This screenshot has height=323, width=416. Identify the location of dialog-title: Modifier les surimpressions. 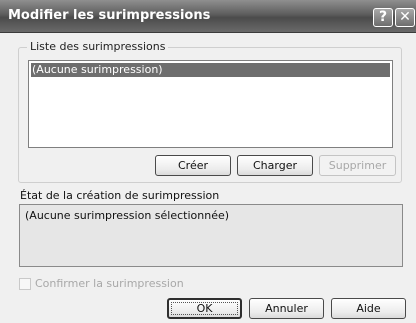
(109, 15).